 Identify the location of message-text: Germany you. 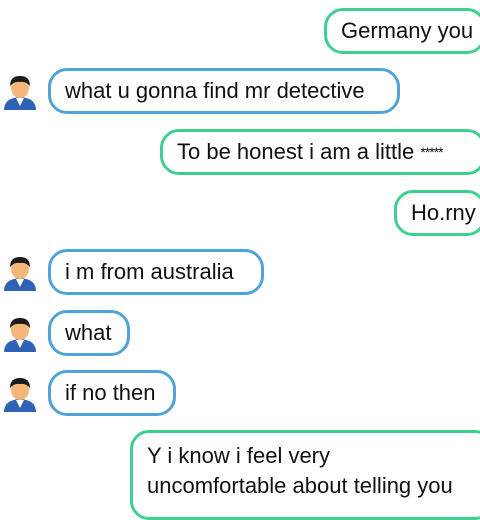
(407, 30).